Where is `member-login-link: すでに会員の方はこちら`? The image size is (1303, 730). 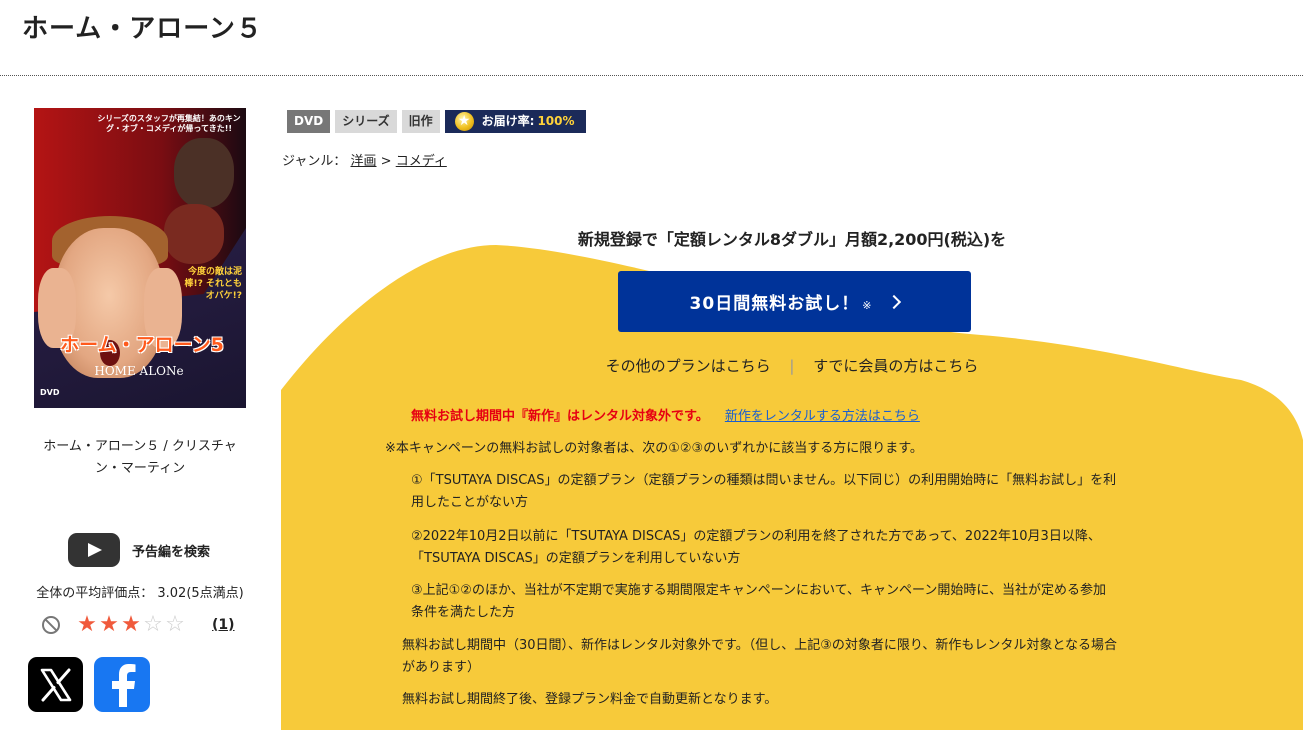 member-login-link: すでに会員の方はこちら is located at coordinates (895, 366).